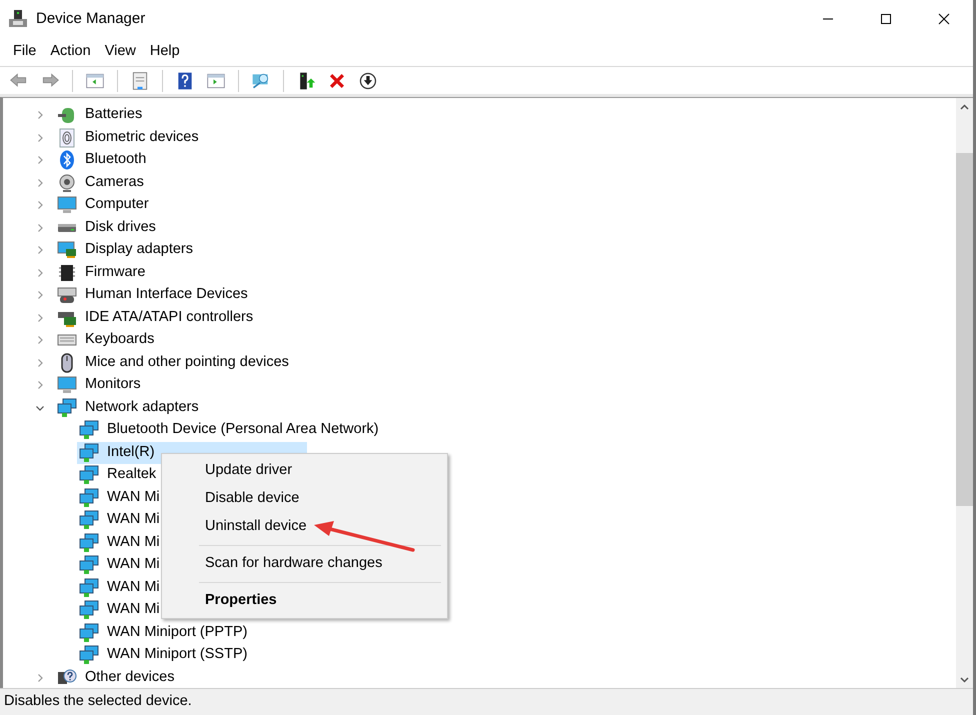 The width and height of the screenshot is (976, 715). Describe the element at coordinates (67, 272) in the screenshot. I see `chip-icon` at that location.